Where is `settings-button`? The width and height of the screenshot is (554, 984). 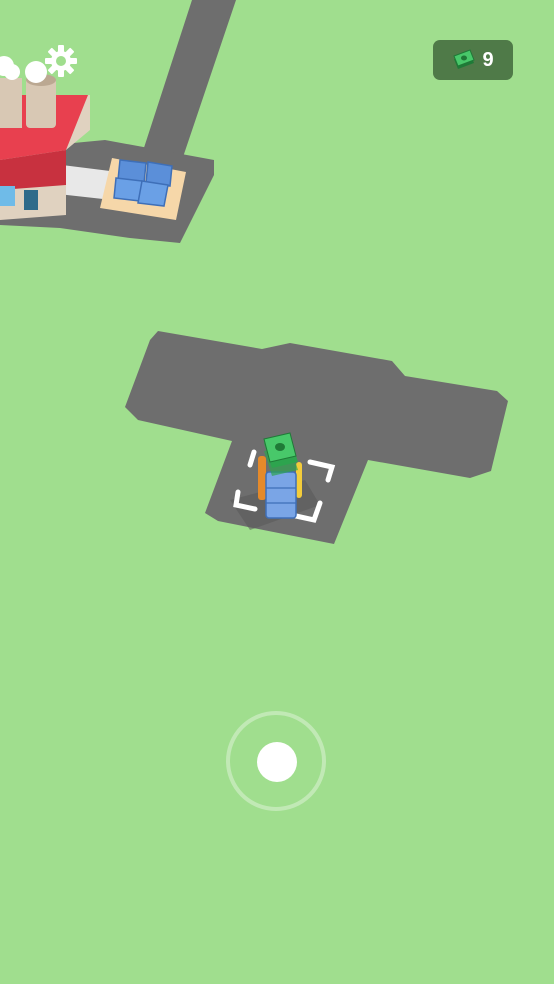 settings-button is located at coordinates (61, 61).